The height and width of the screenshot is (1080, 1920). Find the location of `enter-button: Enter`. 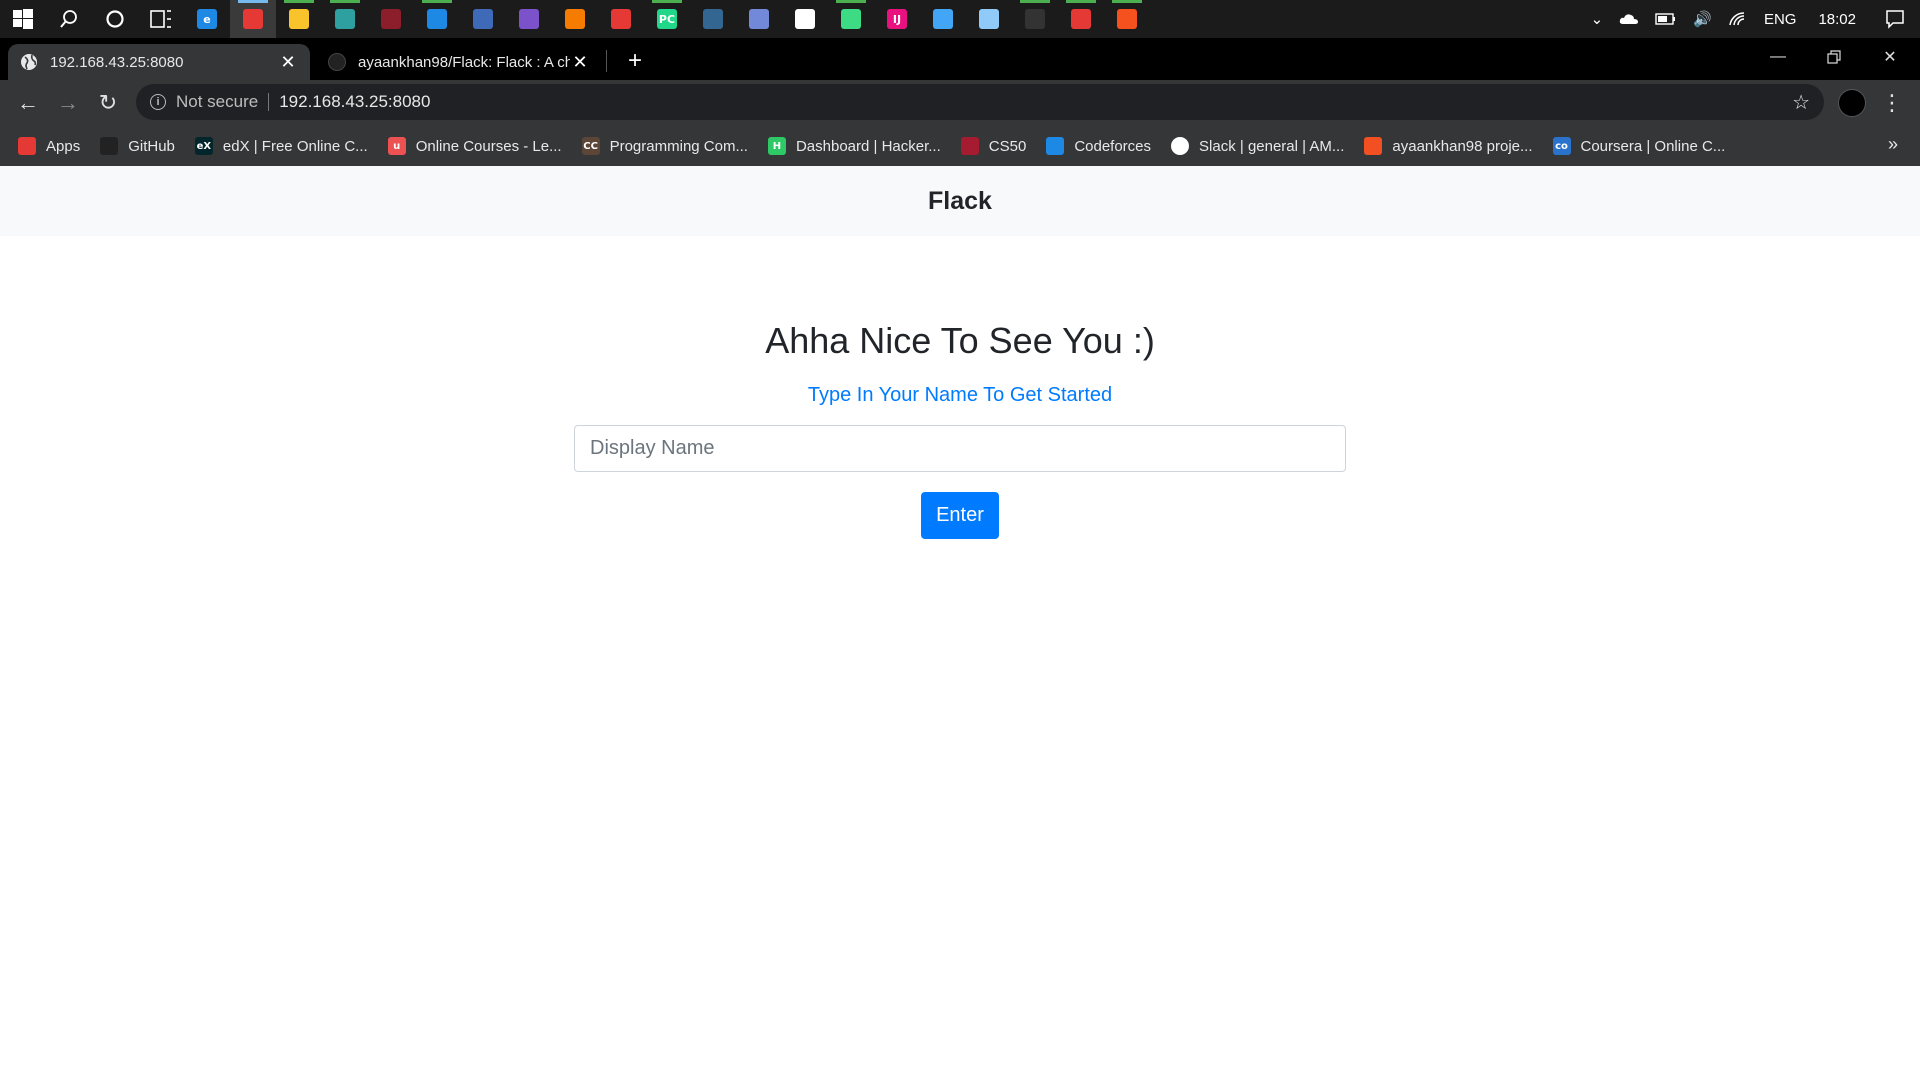

enter-button: Enter is located at coordinates (960, 515).